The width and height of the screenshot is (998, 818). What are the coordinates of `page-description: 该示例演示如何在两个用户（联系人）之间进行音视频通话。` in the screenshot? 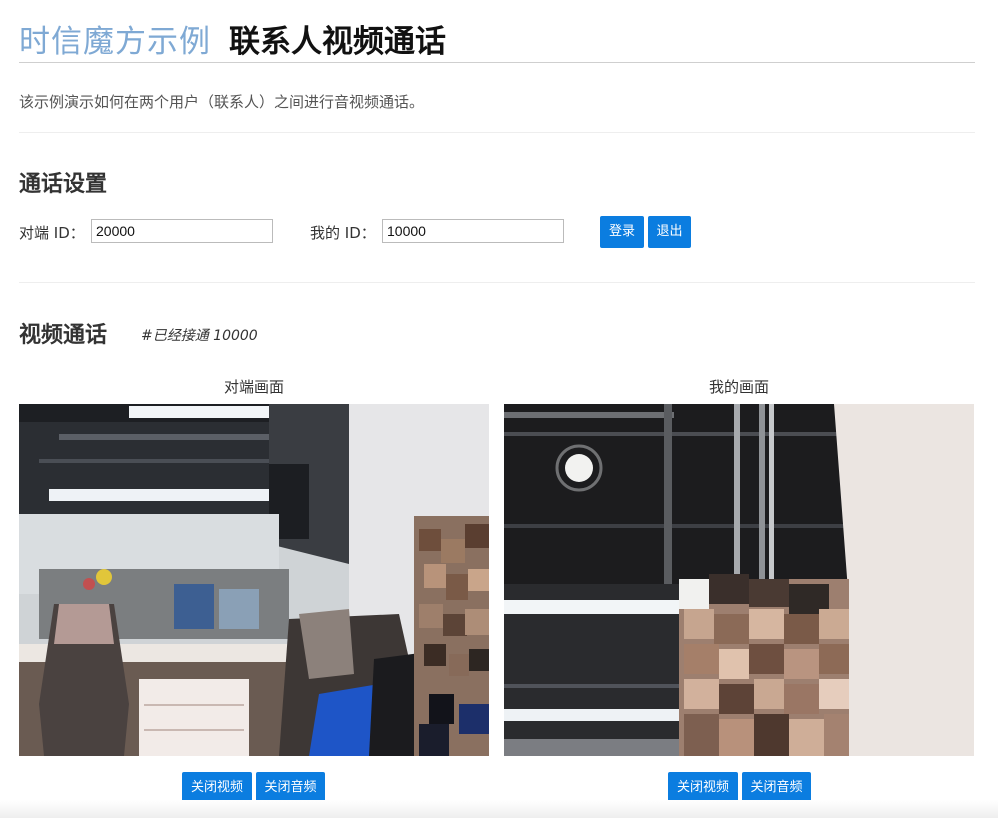 It's located at (222, 102).